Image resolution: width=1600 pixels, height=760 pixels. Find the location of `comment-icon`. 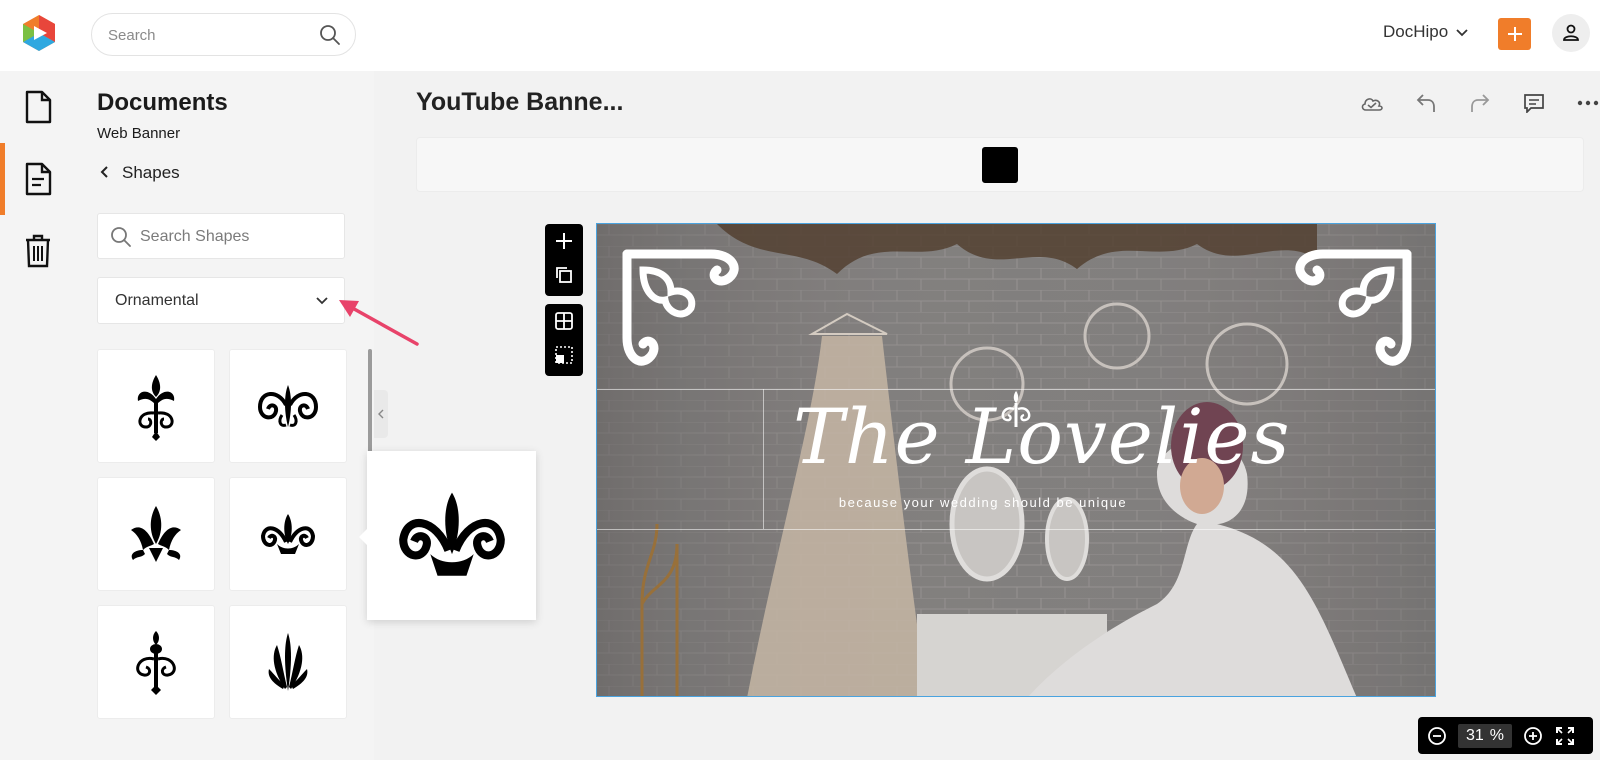

comment-icon is located at coordinates (1534, 103).